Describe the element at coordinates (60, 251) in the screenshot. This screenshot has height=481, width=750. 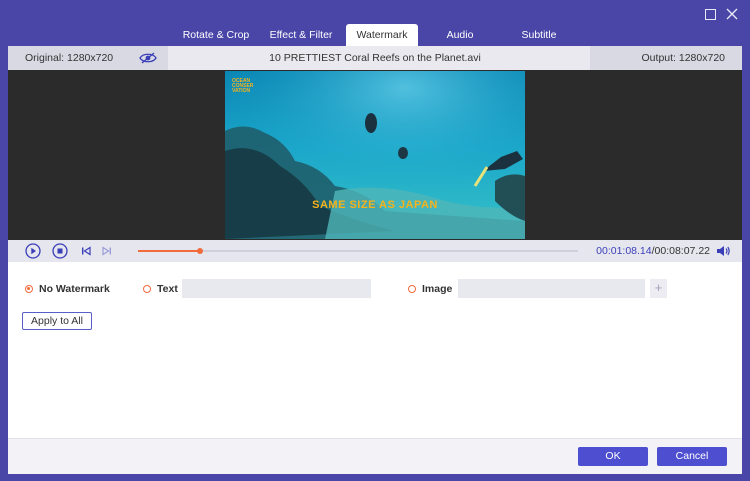
I see `stop-icon` at that location.